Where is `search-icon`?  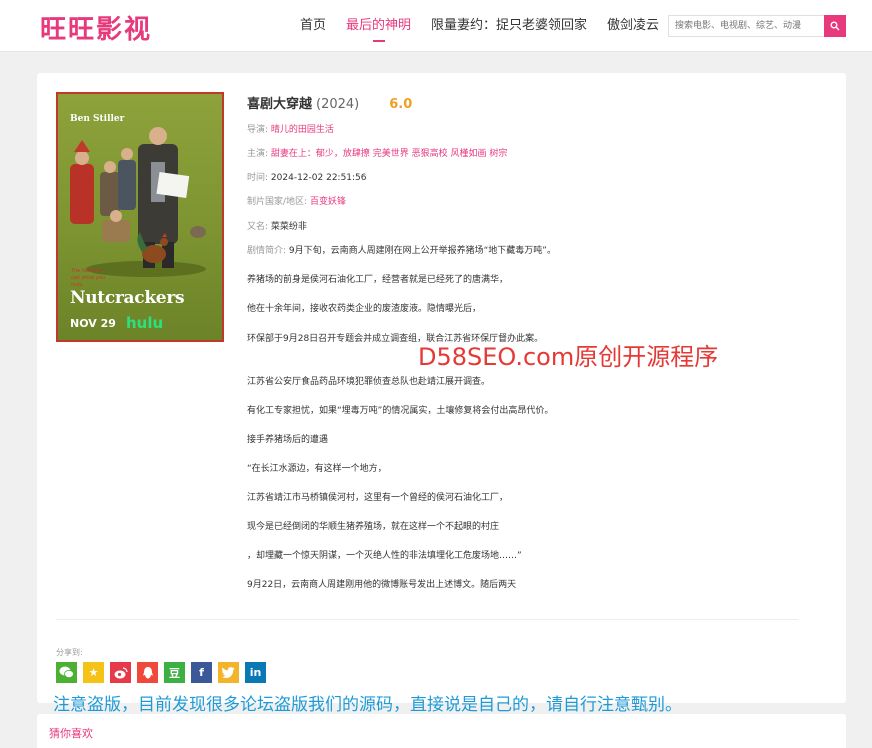 search-icon is located at coordinates (835, 26).